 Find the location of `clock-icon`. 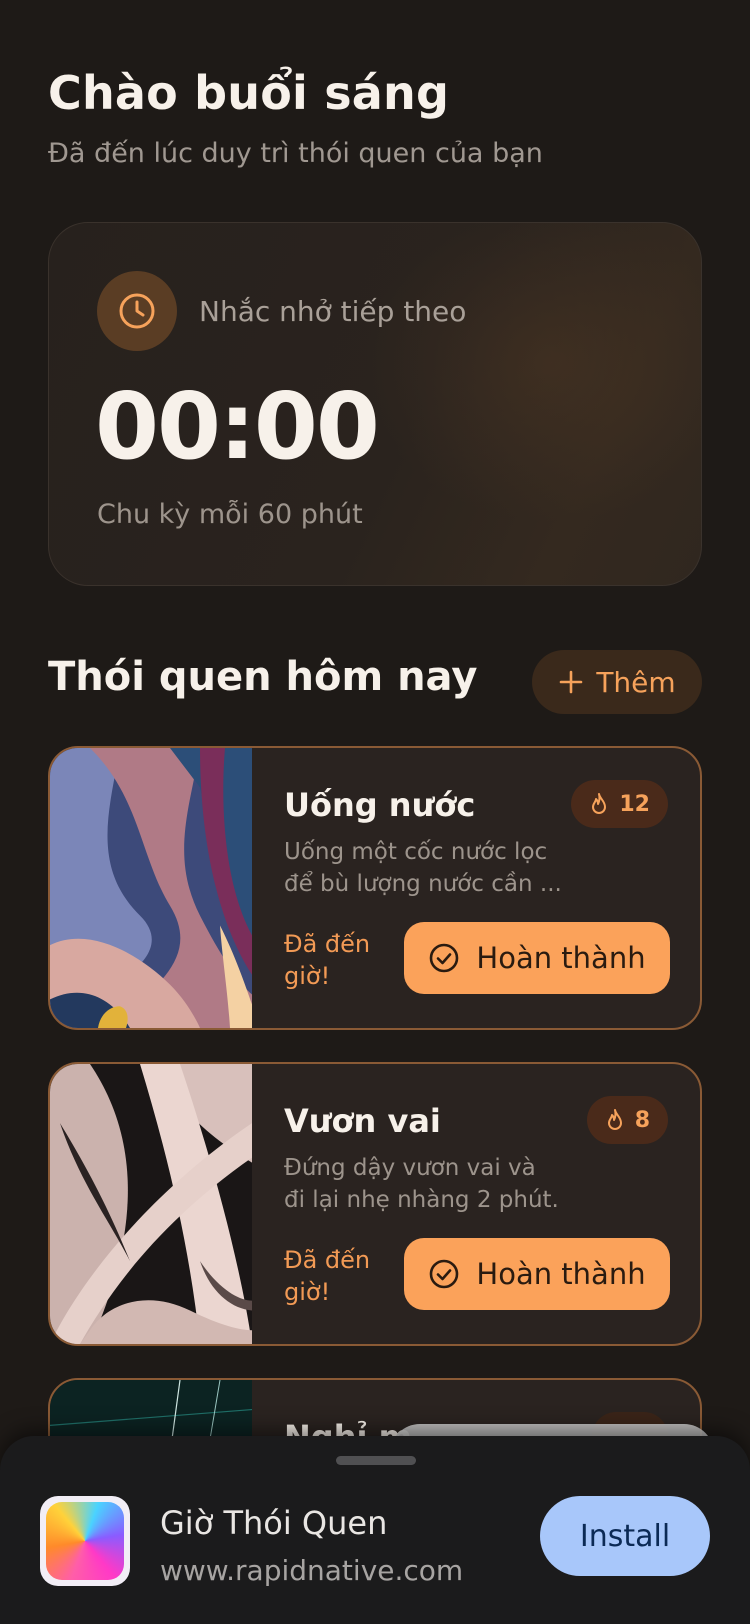

clock-icon is located at coordinates (137, 311).